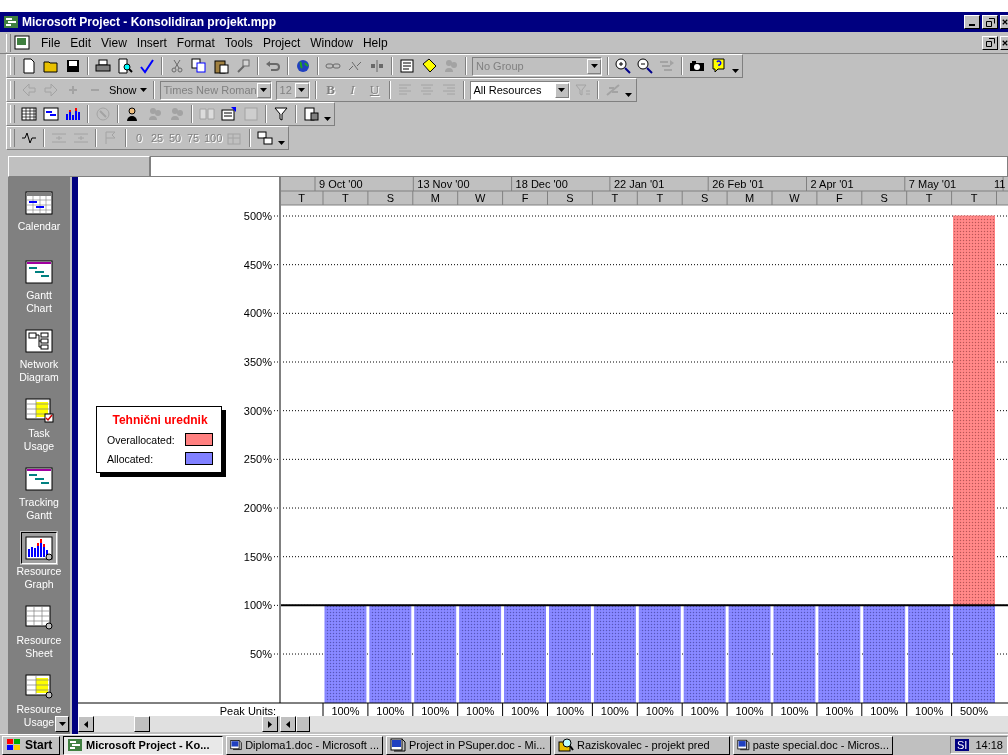  What do you see at coordinates (39, 371) in the screenshot?
I see `view-label: Network Diagram` at bounding box center [39, 371].